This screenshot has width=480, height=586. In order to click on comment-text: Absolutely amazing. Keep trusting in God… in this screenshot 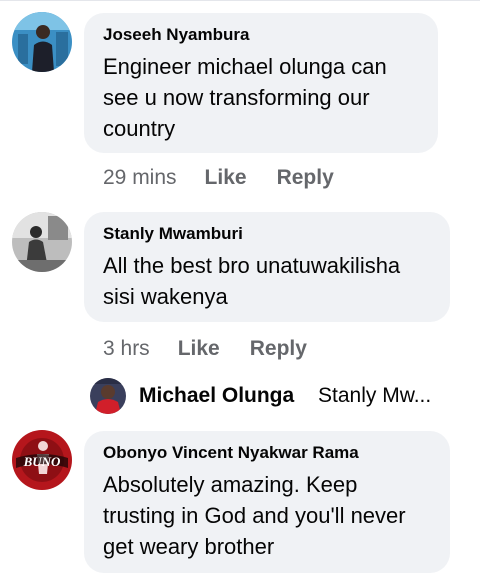, I will do `click(254, 515)`.